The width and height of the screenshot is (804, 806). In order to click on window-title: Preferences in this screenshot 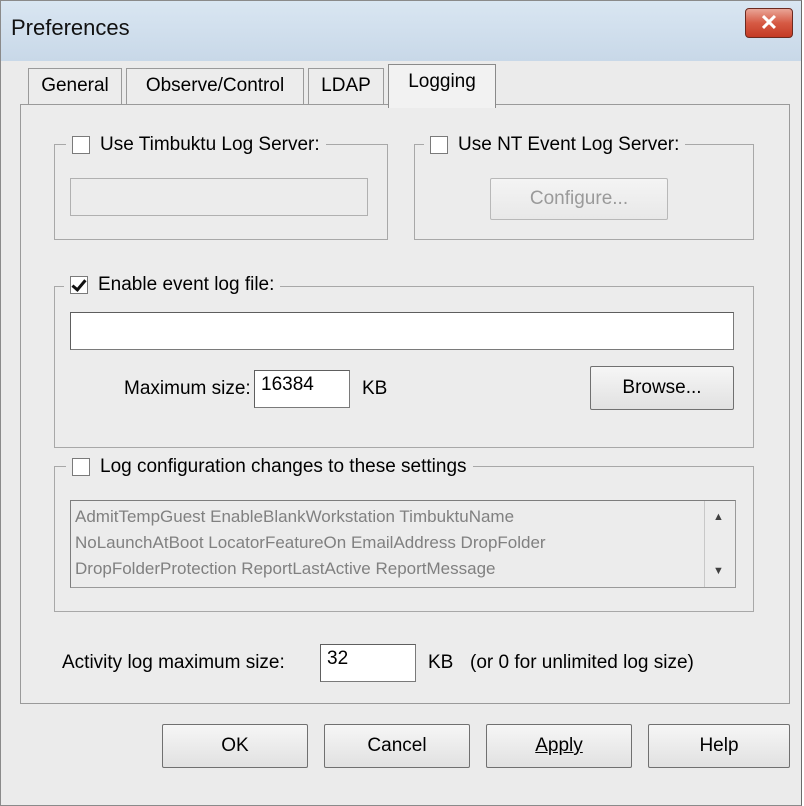, I will do `click(70, 27)`.